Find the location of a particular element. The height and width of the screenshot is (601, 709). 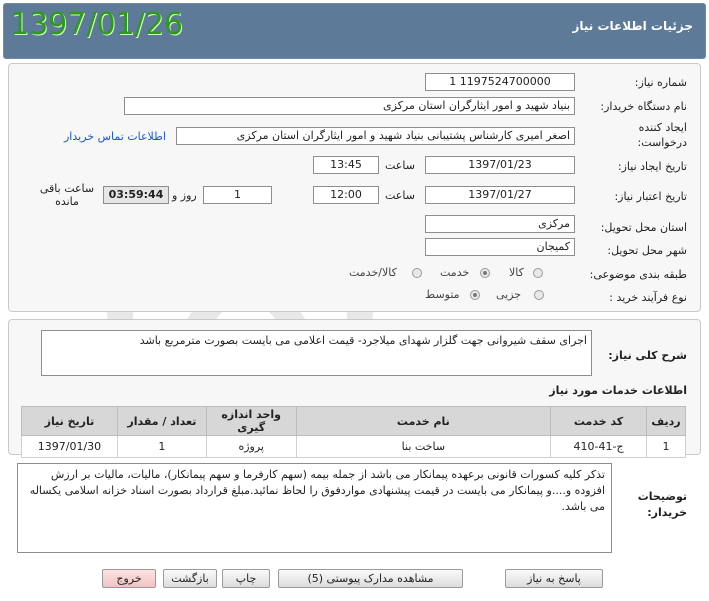

view-attachments-button: مشاهده مدارک پیوستی (5) is located at coordinates (370, 578).